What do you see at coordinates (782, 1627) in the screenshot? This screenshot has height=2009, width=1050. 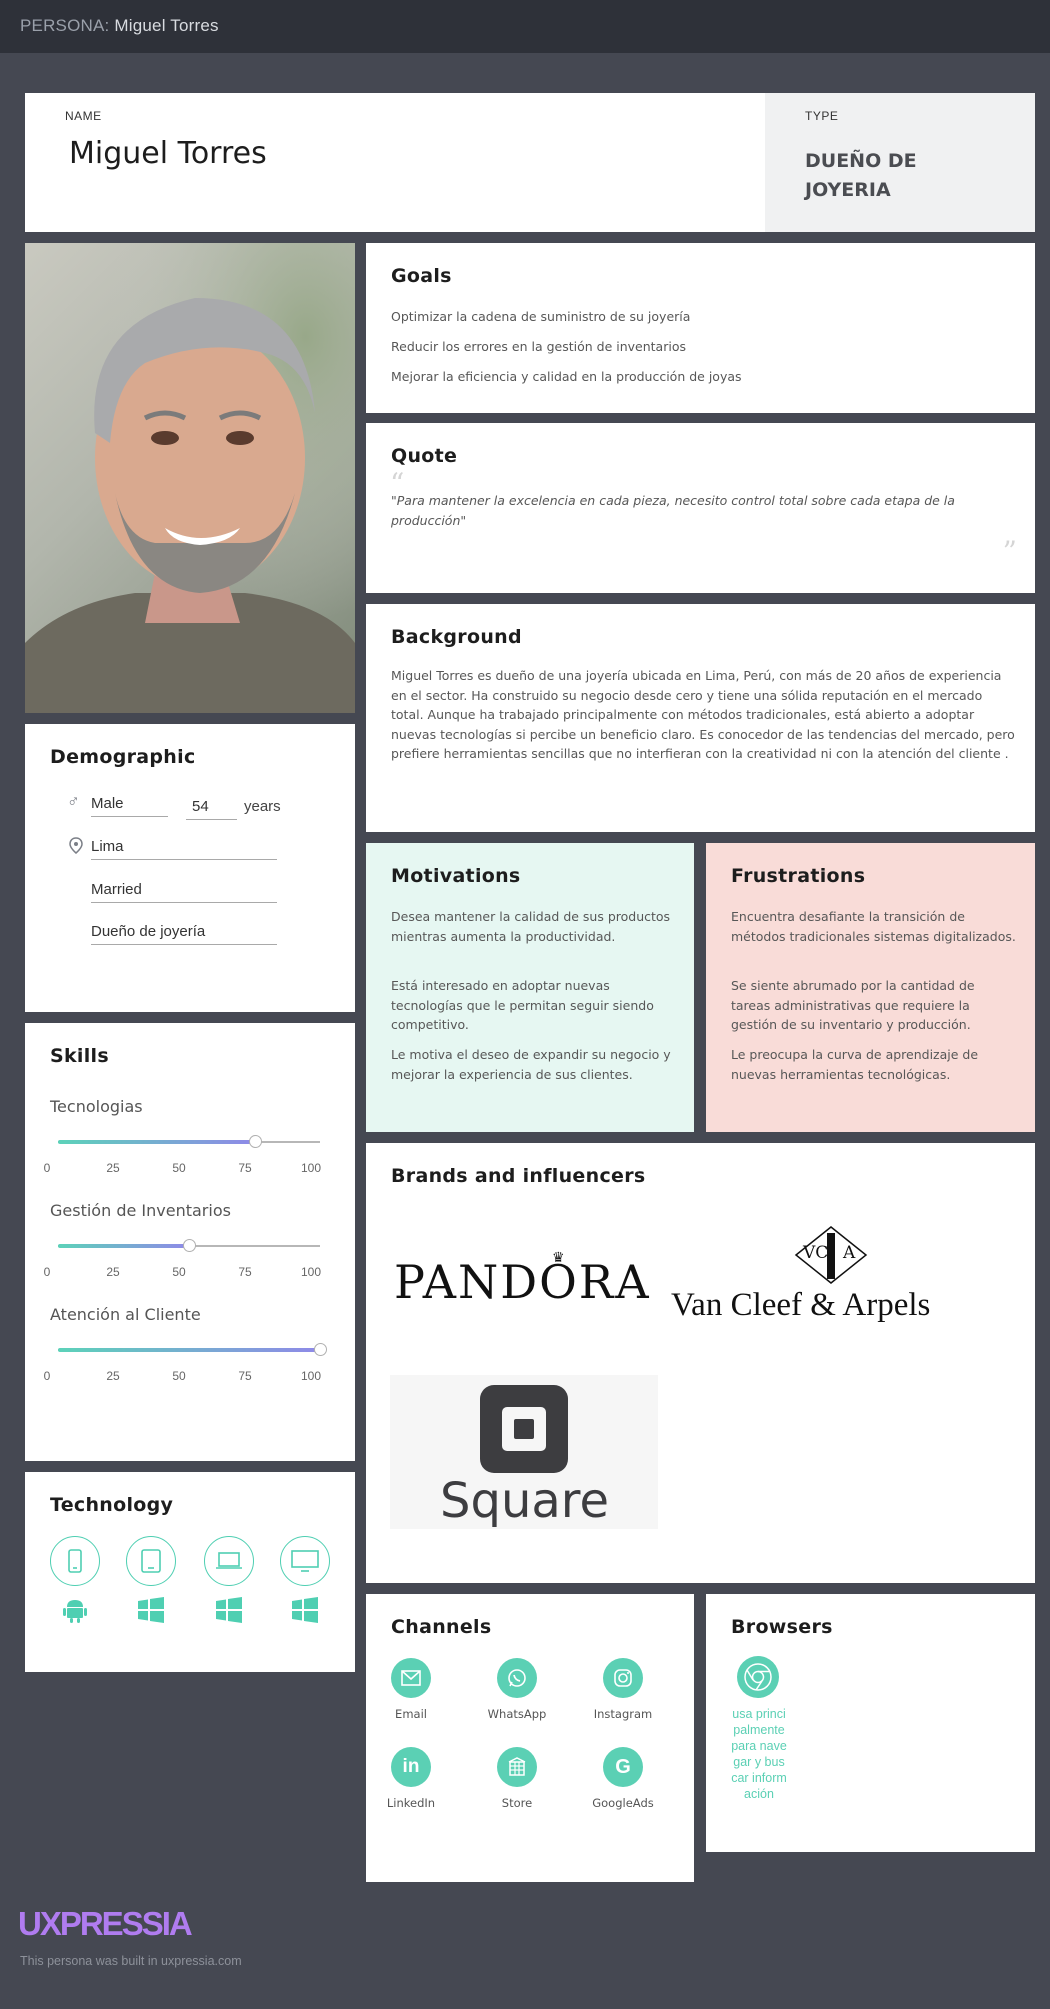 I see `browsers-title: Browsers` at bounding box center [782, 1627].